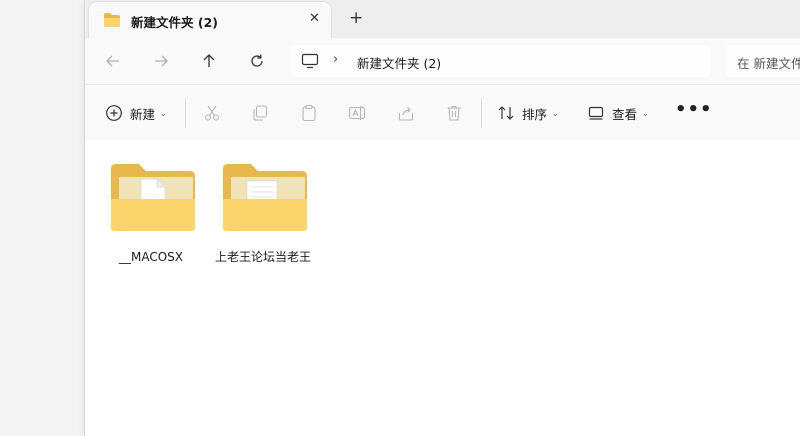  Describe the element at coordinates (114, 113) in the screenshot. I see `plus-circle-icon` at that location.